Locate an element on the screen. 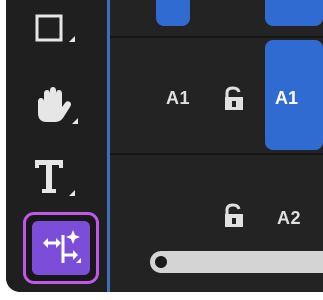 The width and height of the screenshot is (323, 300). scrollbar-handle is located at coordinates (161, 262).